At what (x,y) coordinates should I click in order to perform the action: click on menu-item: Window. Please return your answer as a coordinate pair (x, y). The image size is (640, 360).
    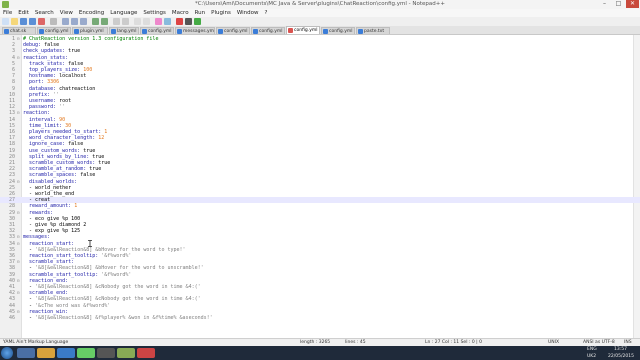
    Looking at the image, I should click on (248, 13).